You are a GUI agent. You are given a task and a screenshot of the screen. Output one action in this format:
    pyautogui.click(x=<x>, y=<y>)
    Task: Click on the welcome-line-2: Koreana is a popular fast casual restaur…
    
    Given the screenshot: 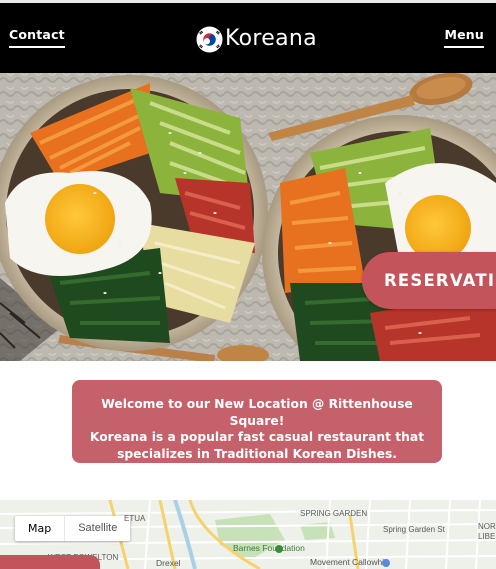 What is the action you would take?
    pyautogui.click(x=257, y=437)
    